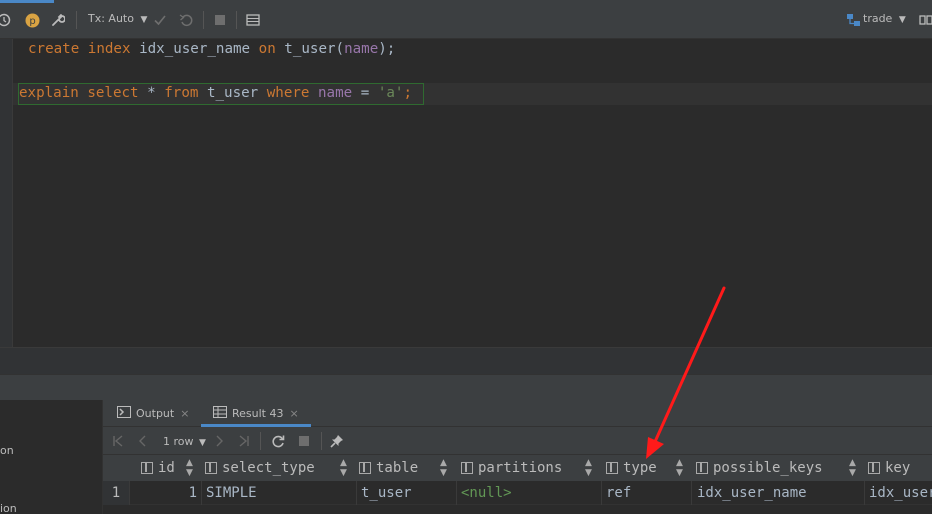 This screenshot has width=932, height=514. I want to click on settings-icon, so click(925, 20).